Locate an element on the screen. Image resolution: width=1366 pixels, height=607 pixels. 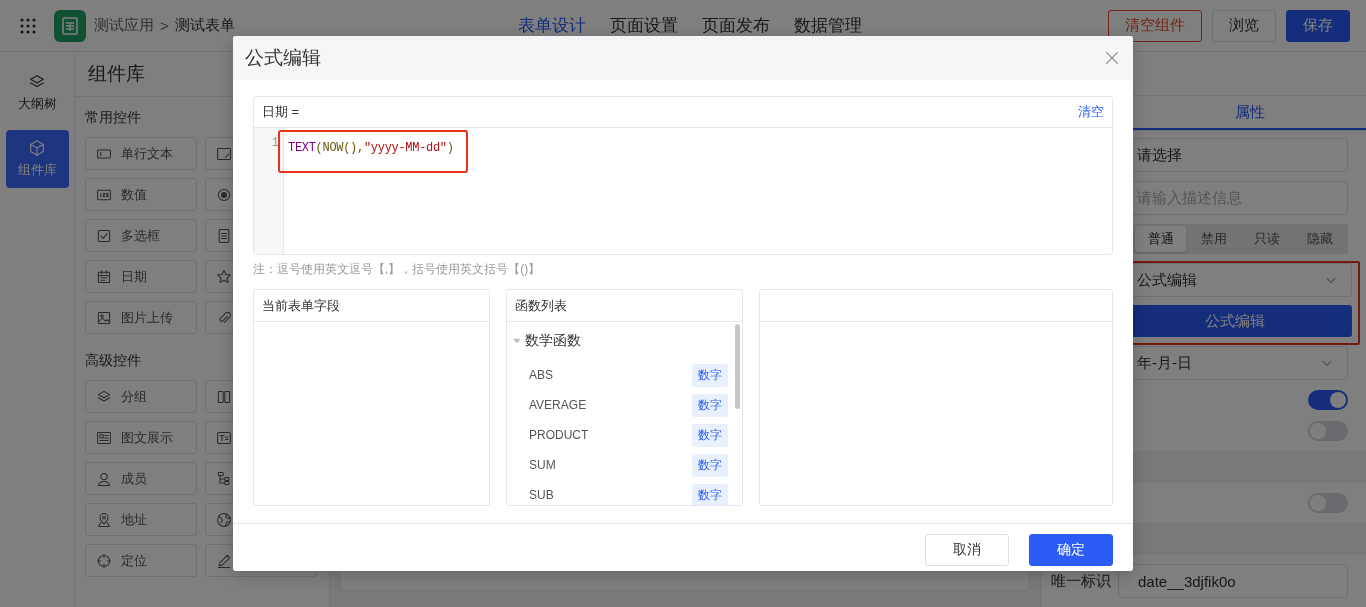
component-tile: 图片上传 is located at coordinates (141, 317).